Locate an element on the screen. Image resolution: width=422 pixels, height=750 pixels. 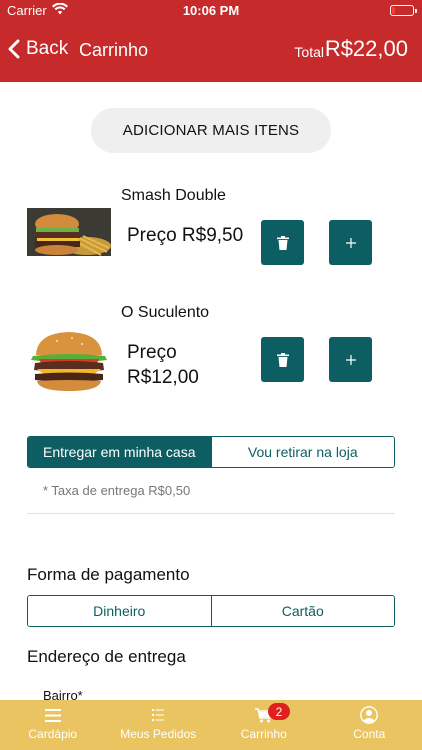
tab-label: Conta is located at coordinates (369, 734).